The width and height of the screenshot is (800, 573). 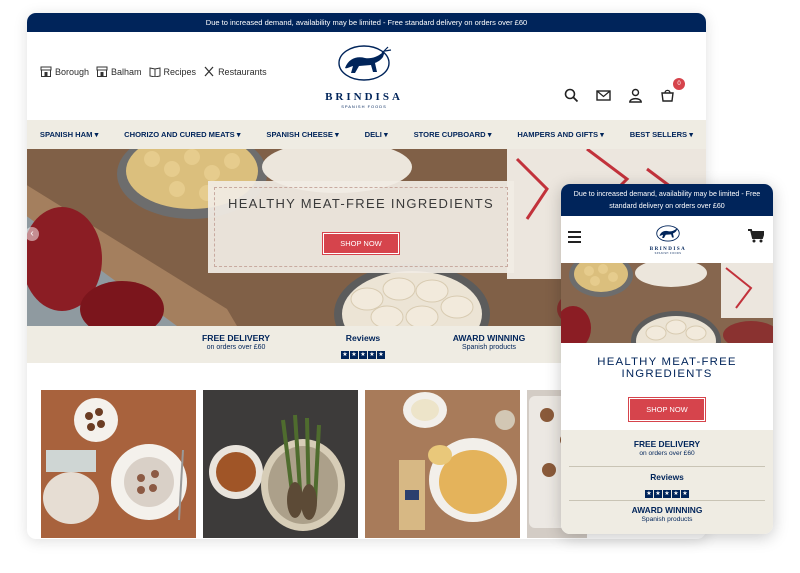 What do you see at coordinates (679, 84) in the screenshot?
I see `cart-count-badge: 0` at bounding box center [679, 84].